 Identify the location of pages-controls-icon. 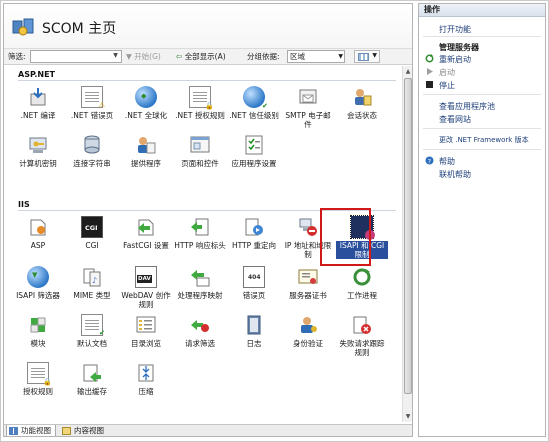
(200, 145).